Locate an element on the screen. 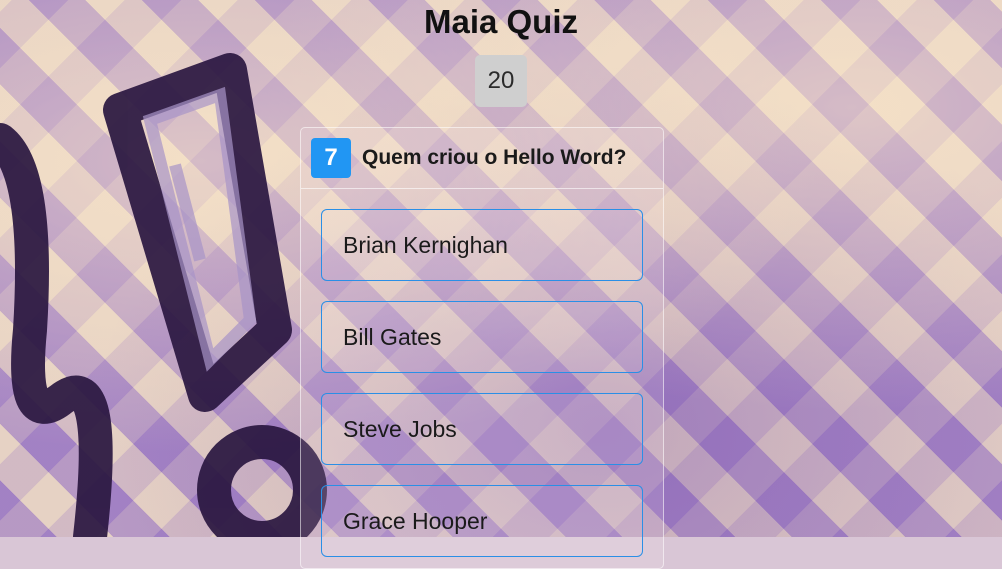  answer-option: Grace Hooper is located at coordinates (482, 521).